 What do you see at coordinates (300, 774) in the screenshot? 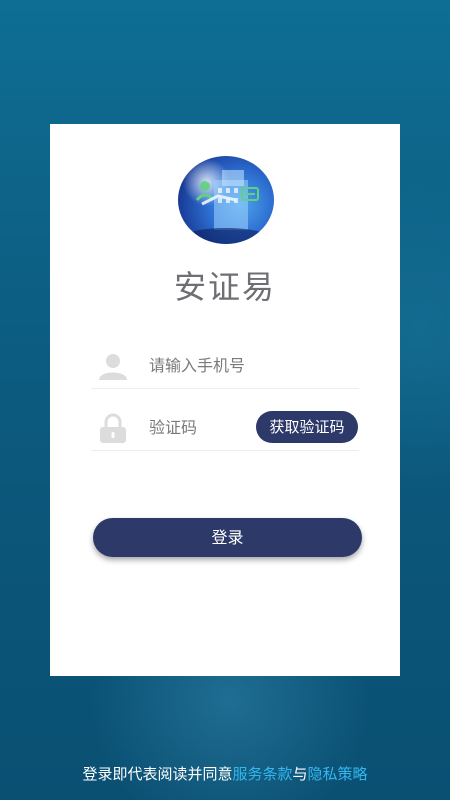
I see `agreement-and: 与` at bounding box center [300, 774].